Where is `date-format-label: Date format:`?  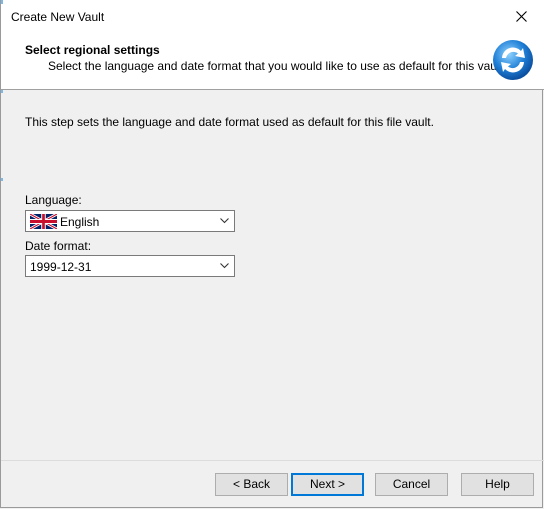 date-format-label: Date format: is located at coordinates (58, 246).